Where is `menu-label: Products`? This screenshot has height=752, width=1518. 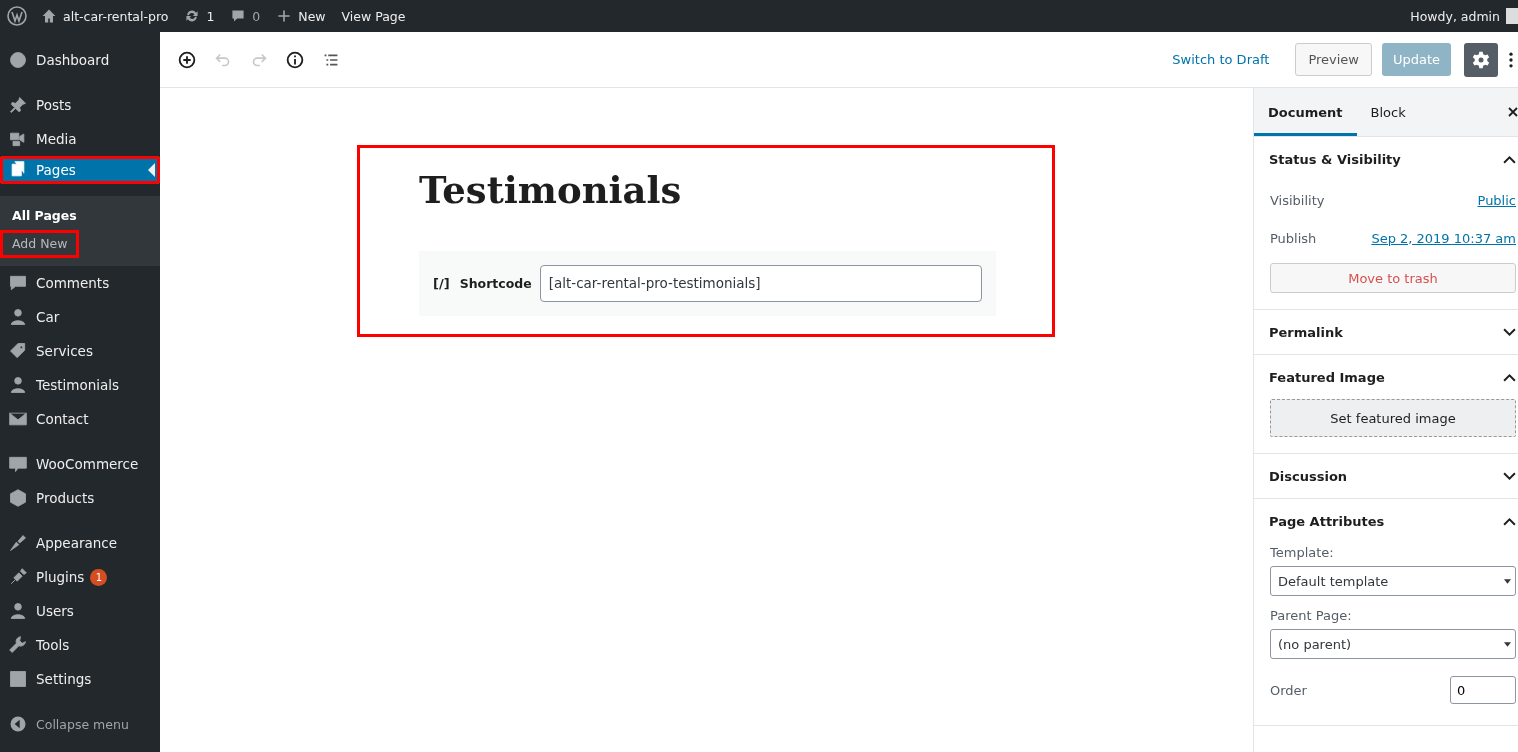 menu-label: Products is located at coordinates (65, 498).